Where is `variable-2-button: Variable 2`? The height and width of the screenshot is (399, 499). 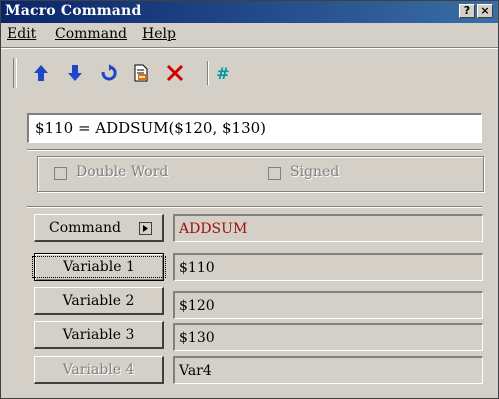
variable-2-button: Variable 2 is located at coordinates (99, 301).